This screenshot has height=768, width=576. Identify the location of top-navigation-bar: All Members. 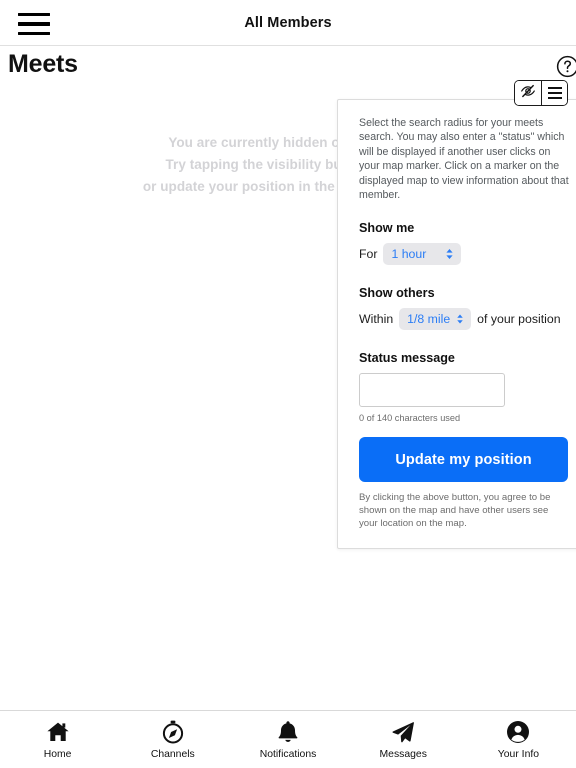
(288, 23).